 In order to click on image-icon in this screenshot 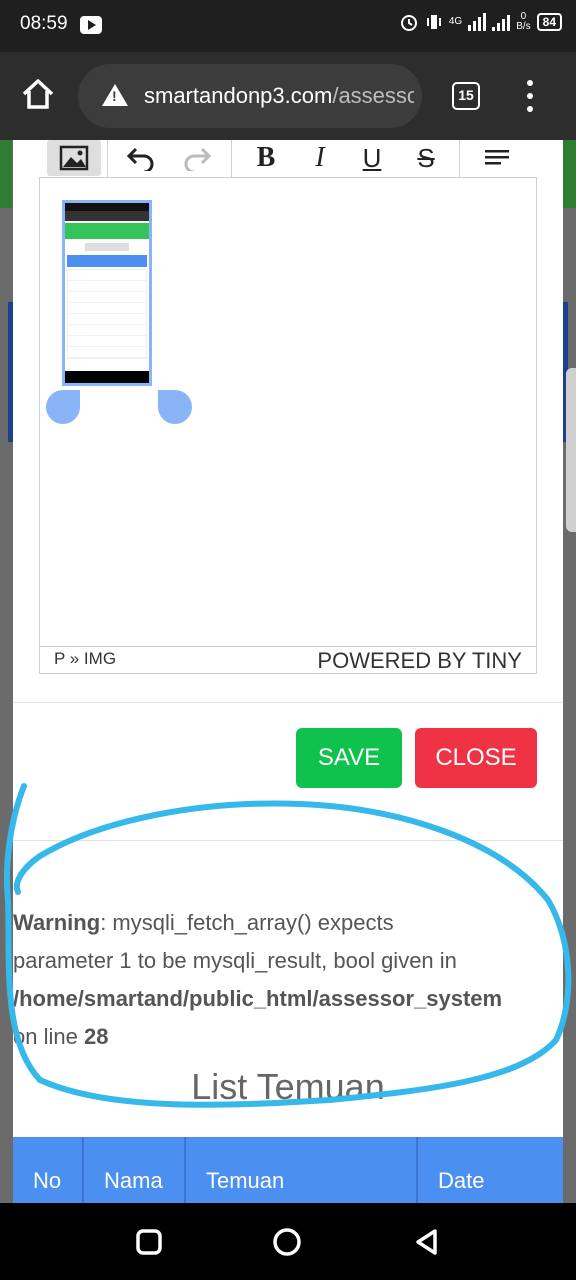, I will do `click(74, 158)`.